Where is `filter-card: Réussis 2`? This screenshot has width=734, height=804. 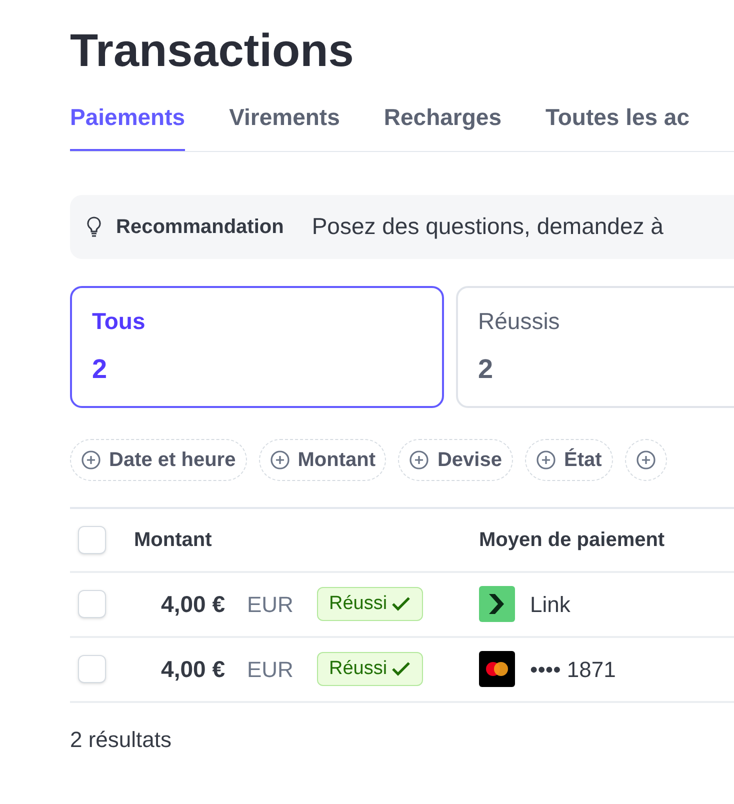 filter-card: Réussis 2 is located at coordinates (595, 347).